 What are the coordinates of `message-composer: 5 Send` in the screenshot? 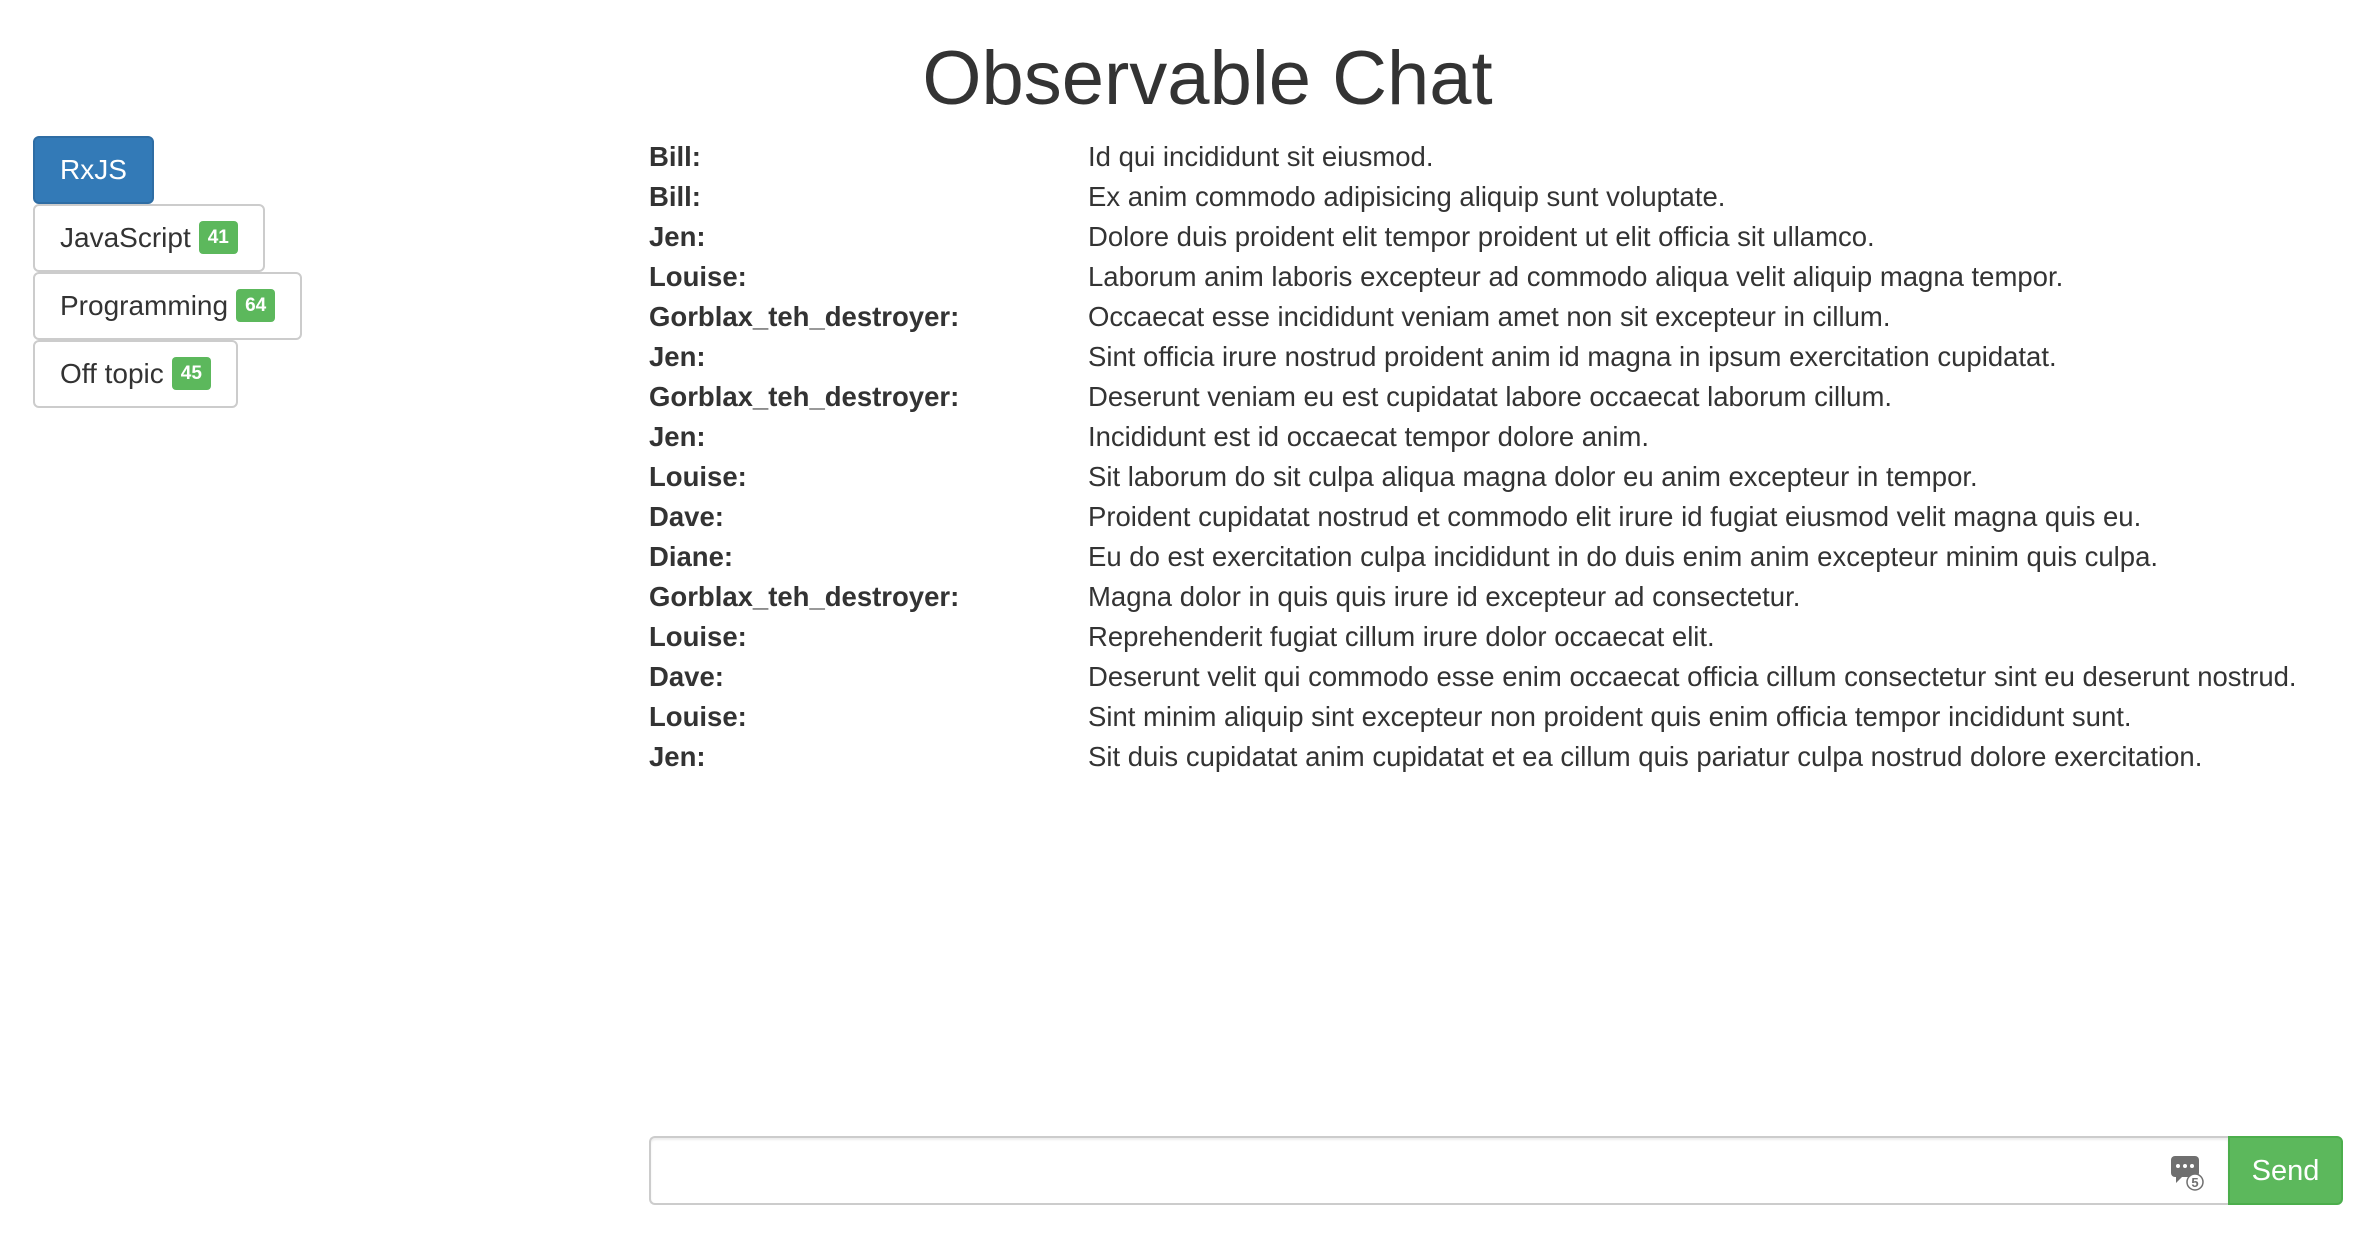 It's located at (1496, 1170).